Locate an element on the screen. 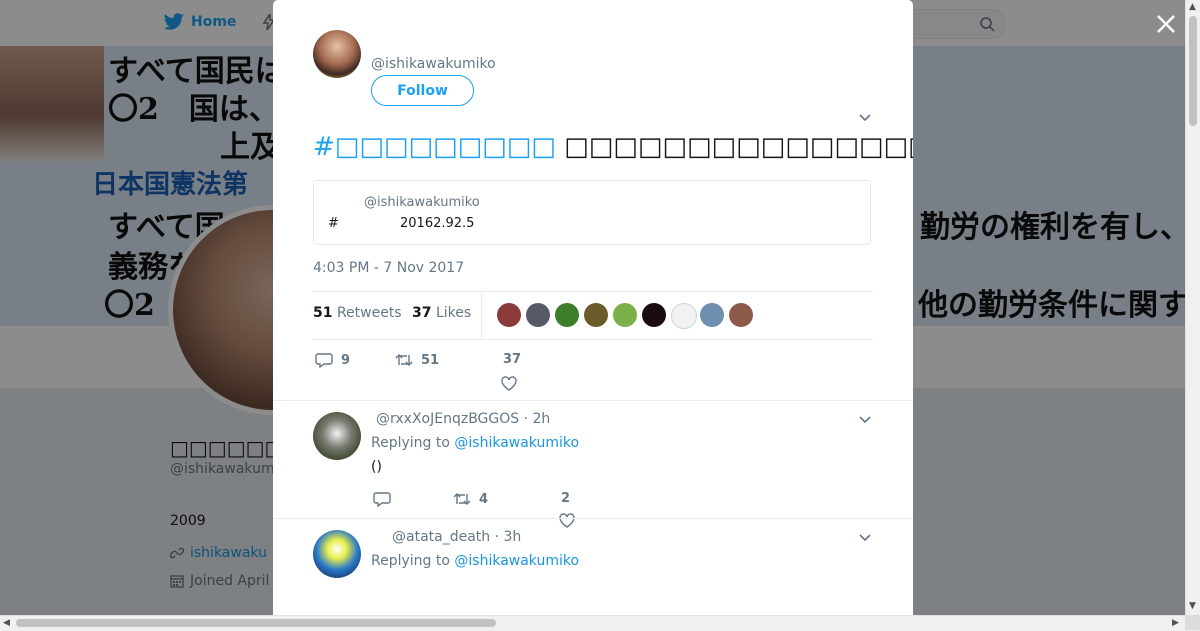 The image size is (1200, 631). tweet-stats: 51 Retweets 37 Likes is located at coordinates (593, 315).